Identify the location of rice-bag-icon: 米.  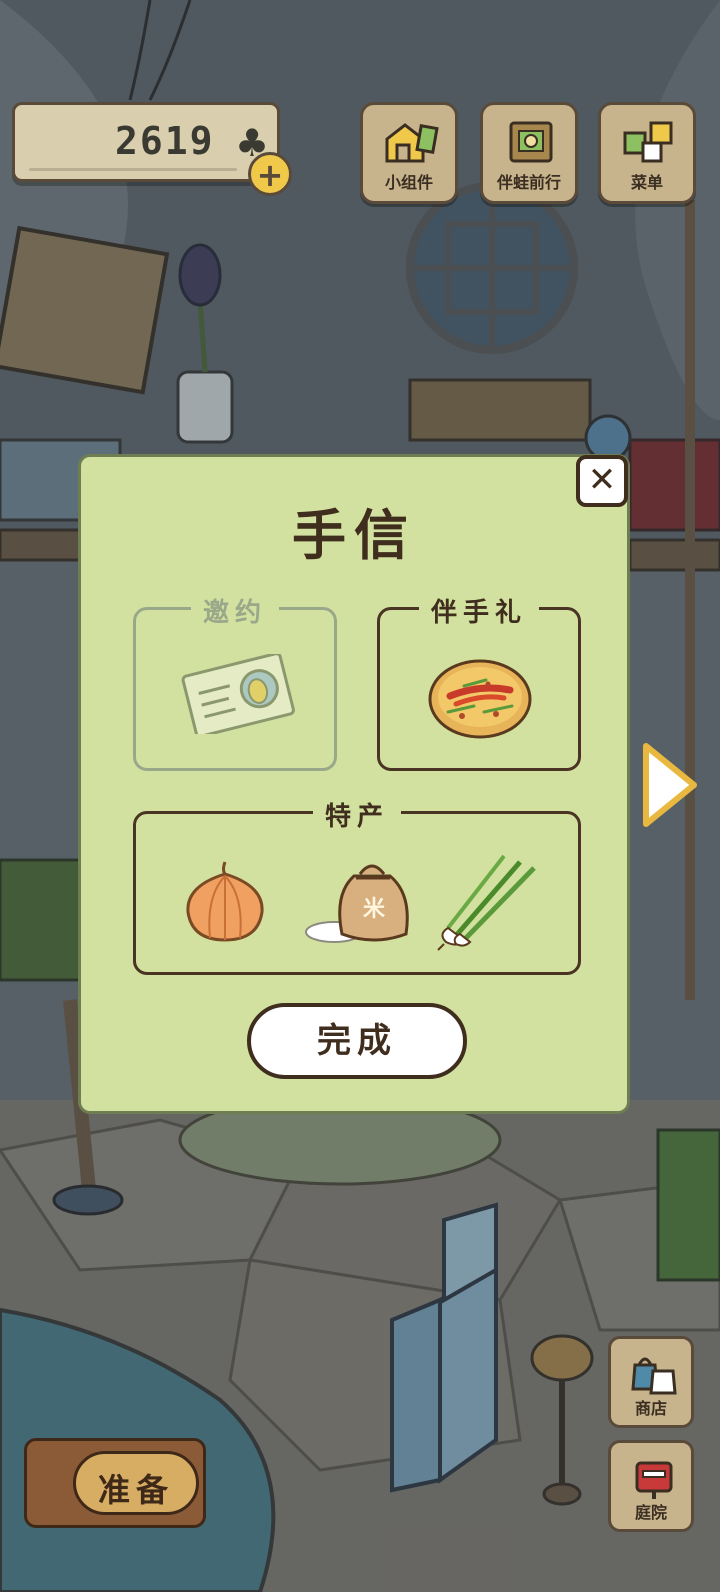
(357, 903).